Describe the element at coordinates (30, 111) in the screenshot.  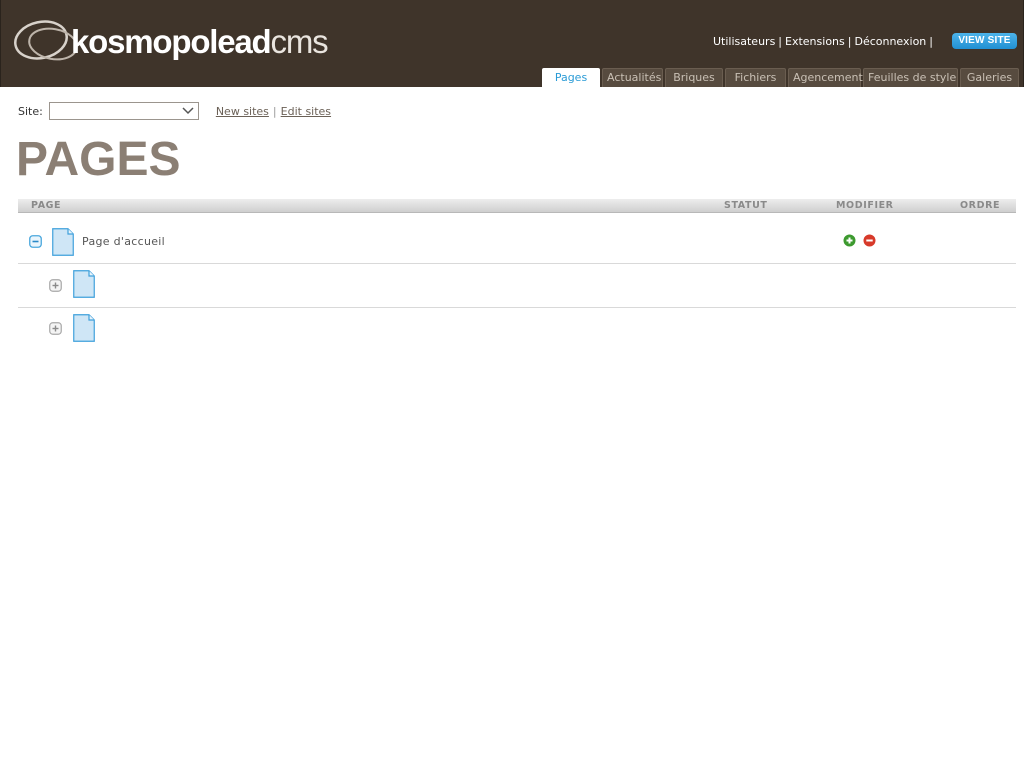
I see `site-label: Site:` at that location.